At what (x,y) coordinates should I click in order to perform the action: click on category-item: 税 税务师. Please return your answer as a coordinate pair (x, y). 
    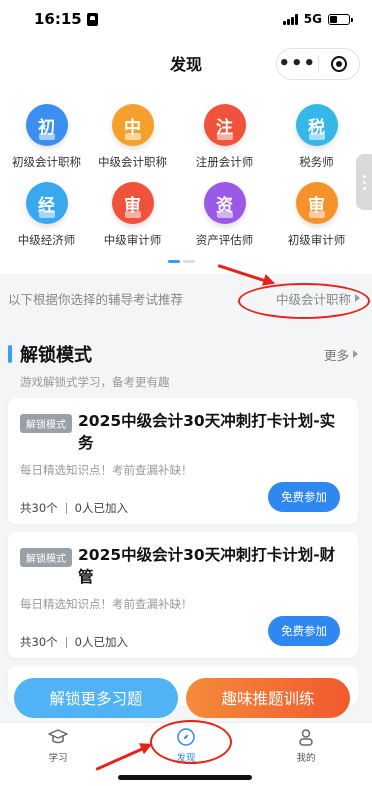
    Looking at the image, I should click on (316, 137).